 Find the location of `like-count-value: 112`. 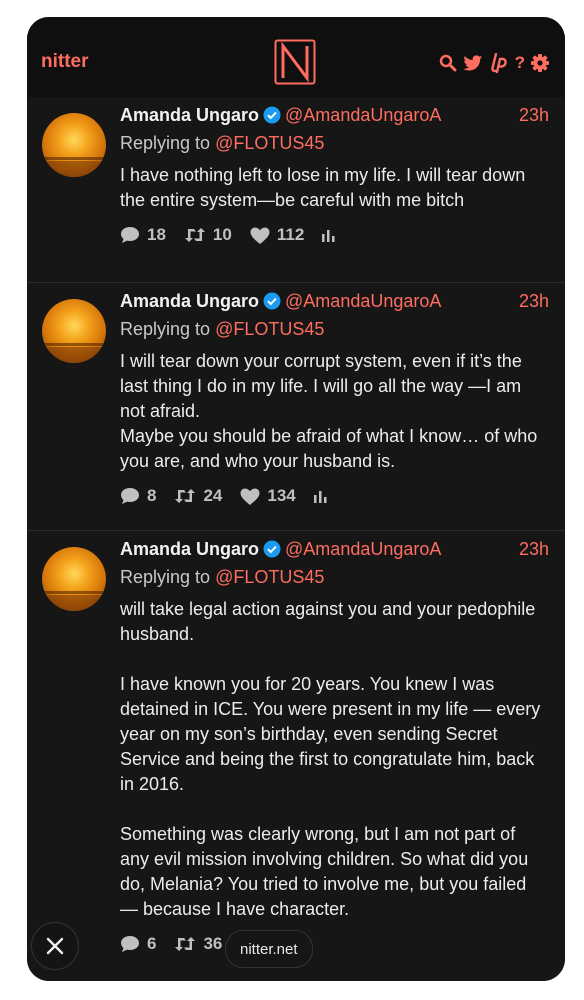

like-count-value: 112 is located at coordinates (290, 234).